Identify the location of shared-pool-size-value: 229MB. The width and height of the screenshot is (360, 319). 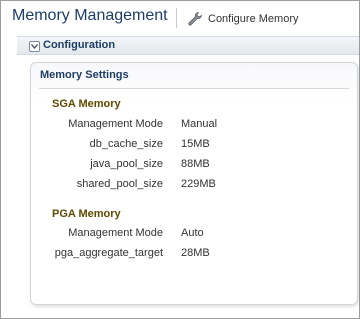
(198, 184).